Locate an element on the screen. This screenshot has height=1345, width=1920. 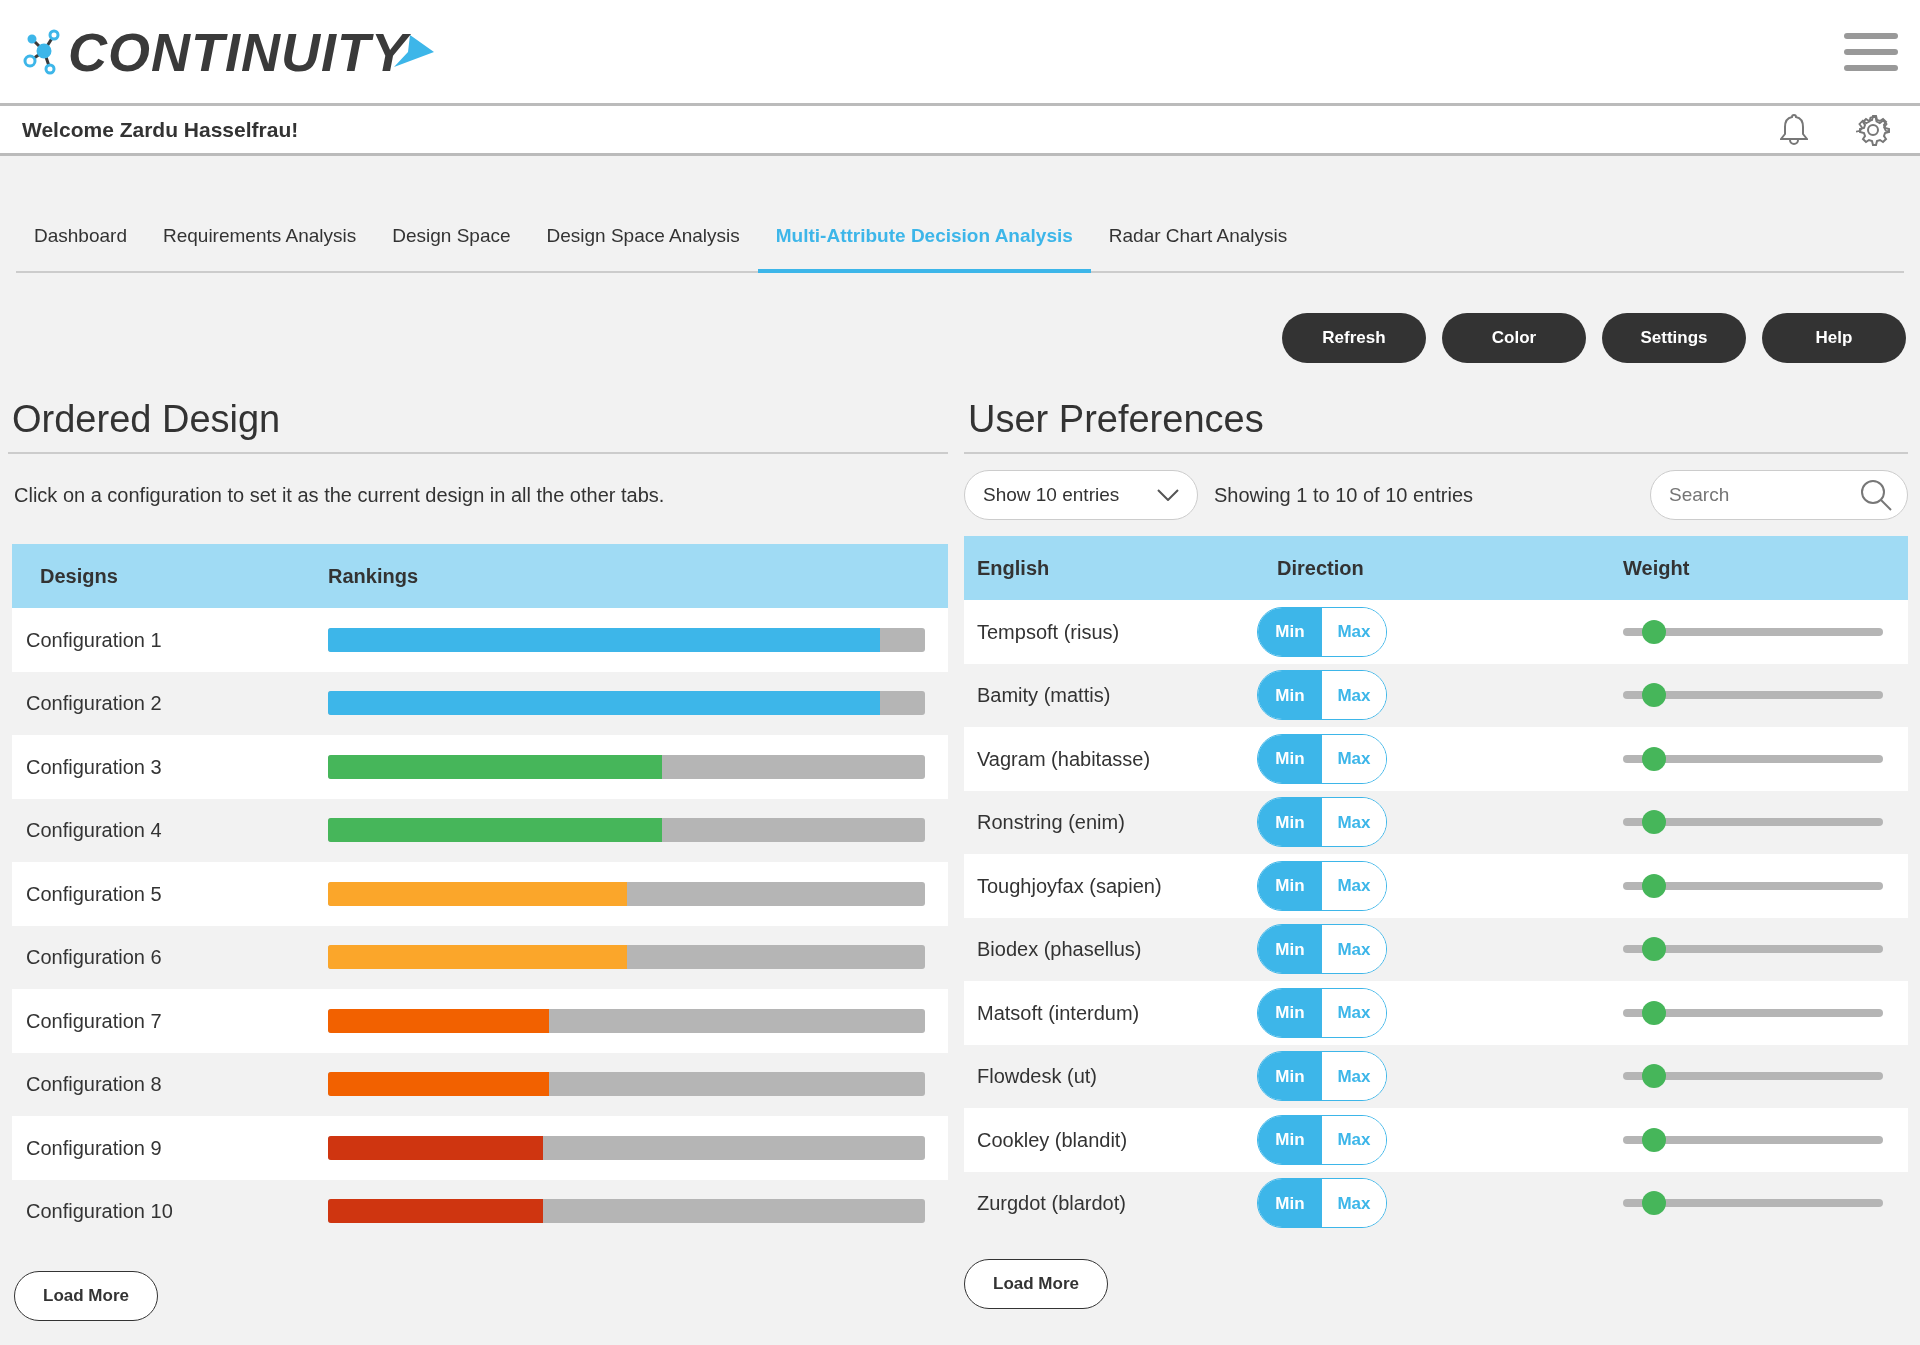
table-cell-text: Configuration 8 is located at coordinates (94, 1085).